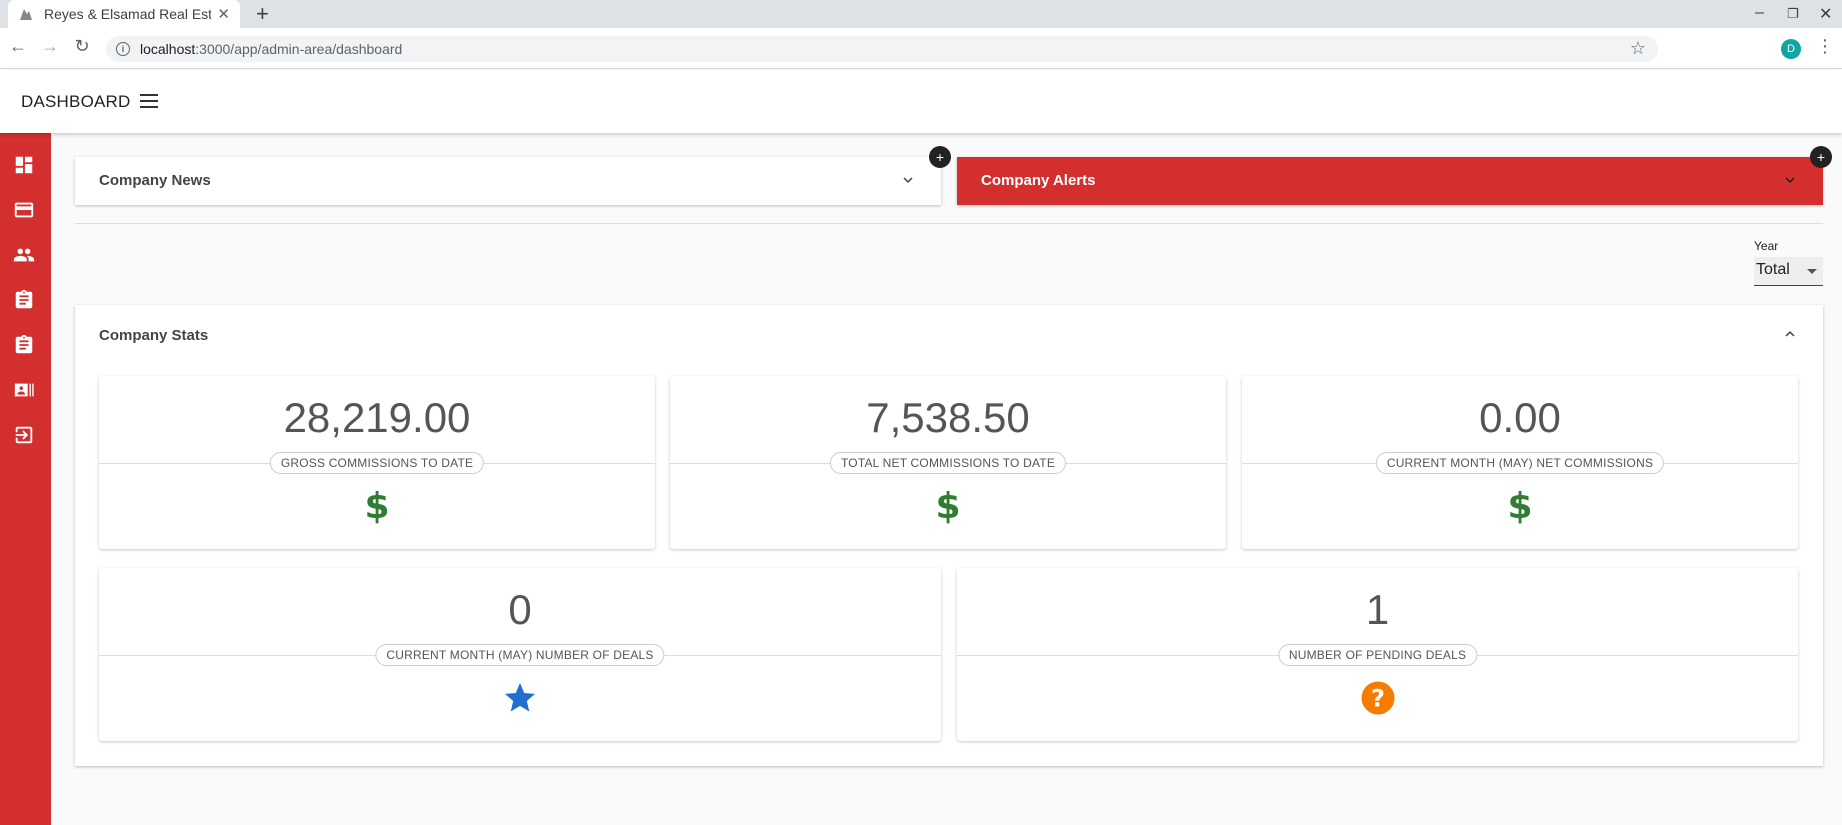 This screenshot has width=1842, height=825. Describe the element at coordinates (123, 49) in the screenshot. I see `site-info-icon: i` at that location.